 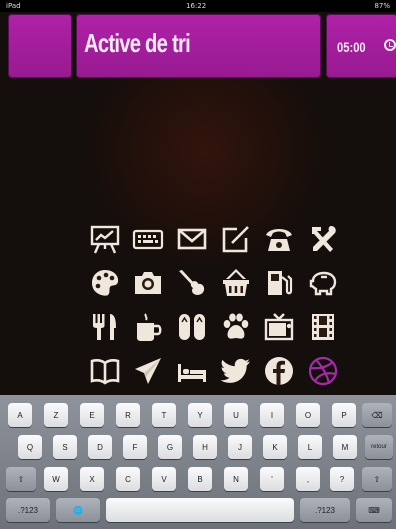 What do you see at coordinates (236, 371) in the screenshot?
I see `twitter-bird-icon` at bounding box center [236, 371].